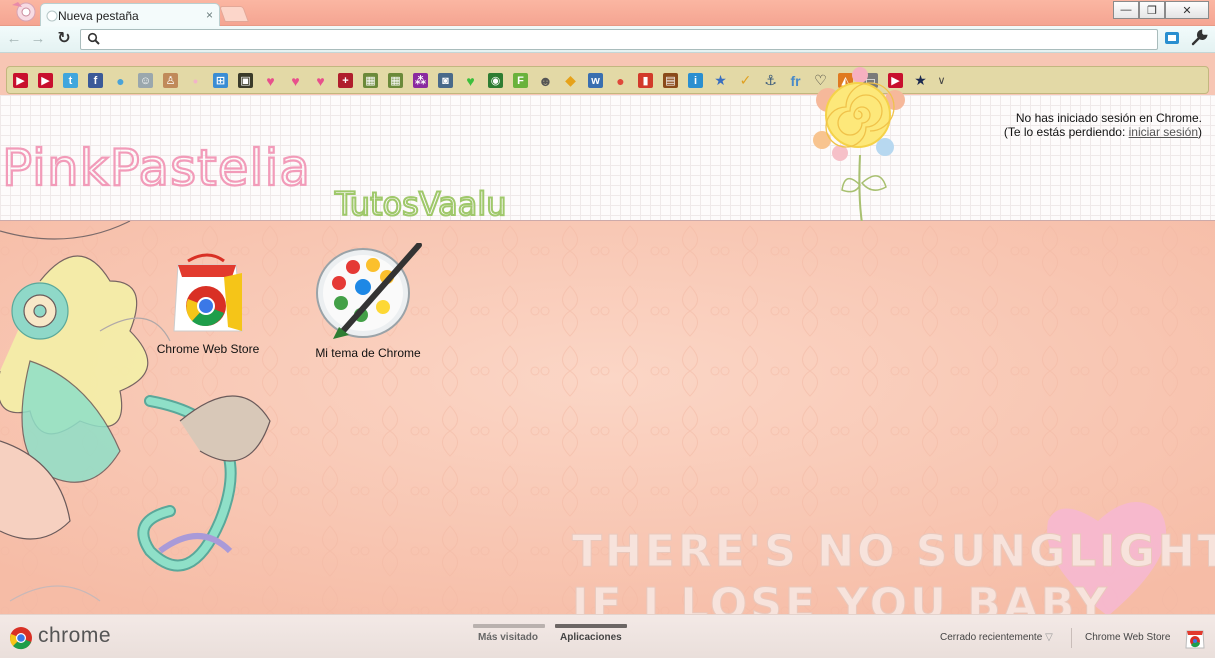 This screenshot has width=1215, height=658. What do you see at coordinates (745, 80) in the screenshot?
I see `bookmark-check-icon: ✓` at bounding box center [745, 80].